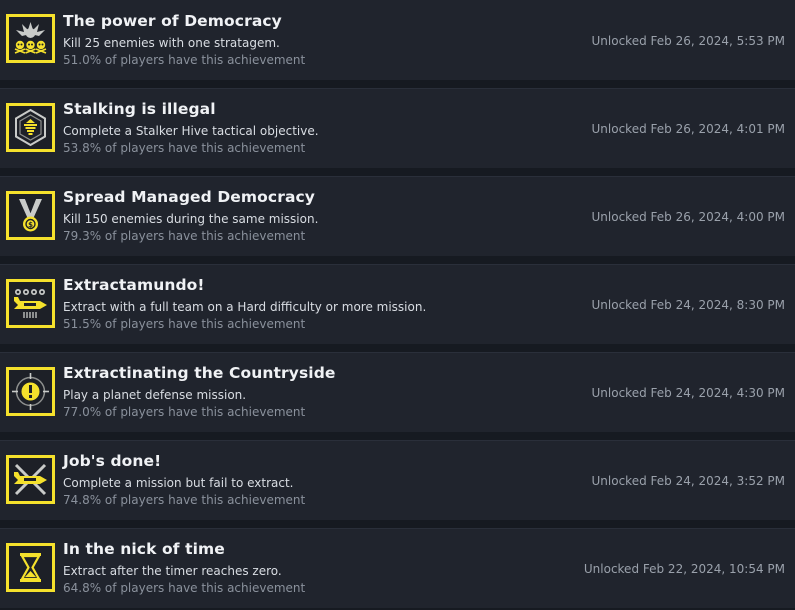 Image resolution: width=795 pixels, height=610 pixels. Describe the element at coordinates (172, 21) in the screenshot. I see `achievement-title: The power of Democracy` at that location.